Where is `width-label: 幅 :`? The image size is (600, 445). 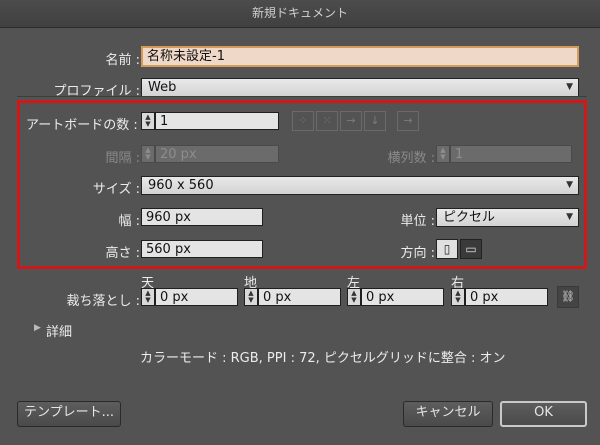 width-label: 幅 : is located at coordinates (129, 221).